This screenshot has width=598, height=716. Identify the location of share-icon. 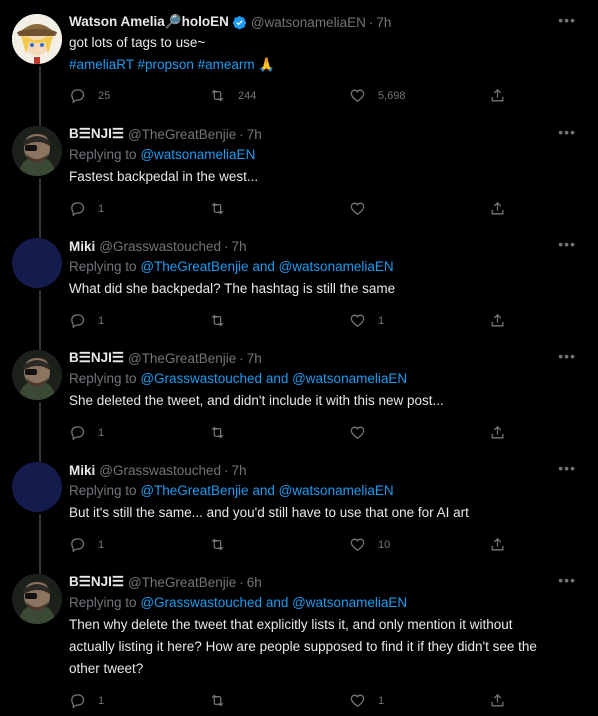
(497, 432).